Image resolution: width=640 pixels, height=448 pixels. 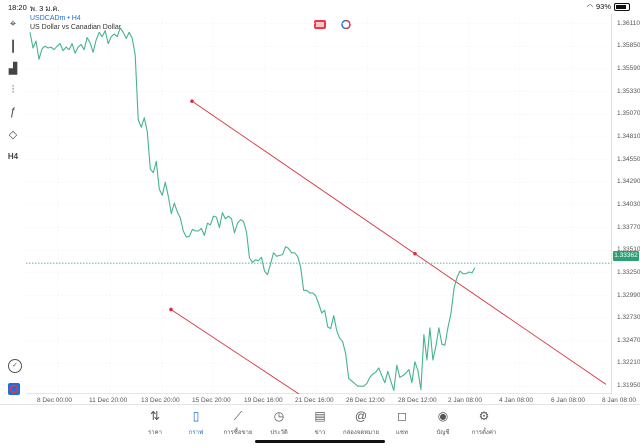 I want to click on nav-item-2: ⟋ การซื้อขาย, so click(x=238, y=423).